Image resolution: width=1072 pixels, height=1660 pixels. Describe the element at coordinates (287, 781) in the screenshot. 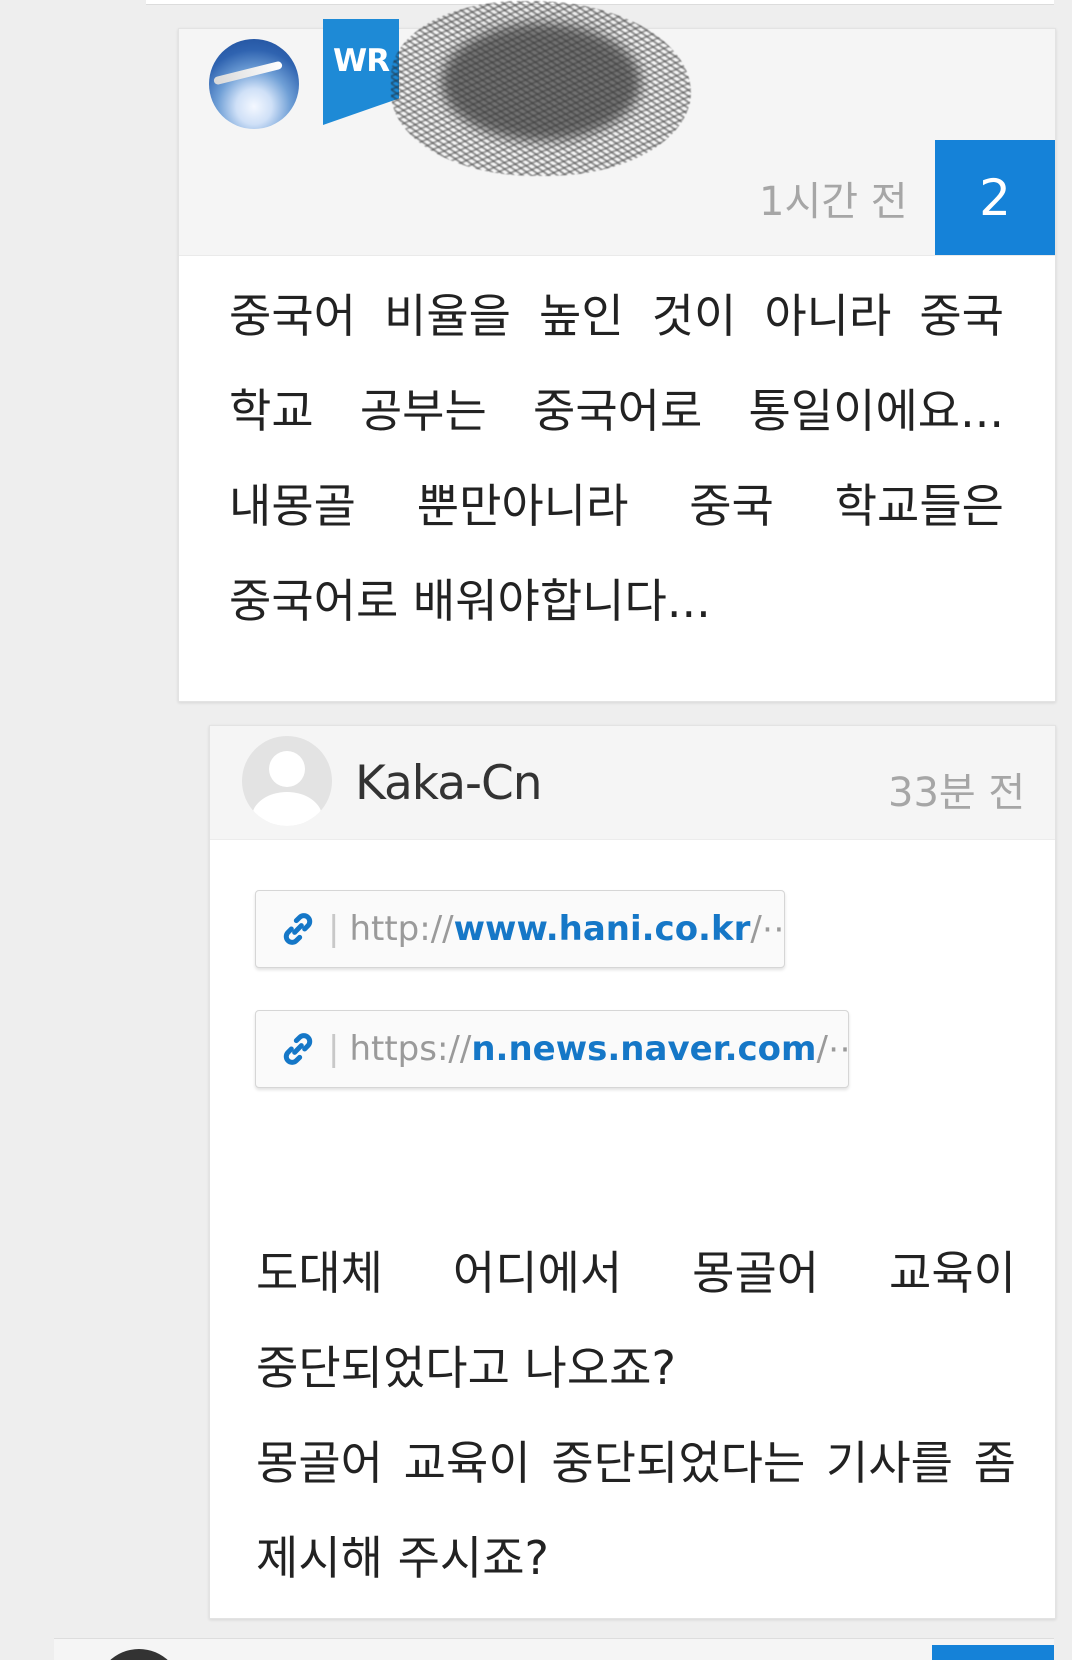

I see `default-avatar-icon` at that location.